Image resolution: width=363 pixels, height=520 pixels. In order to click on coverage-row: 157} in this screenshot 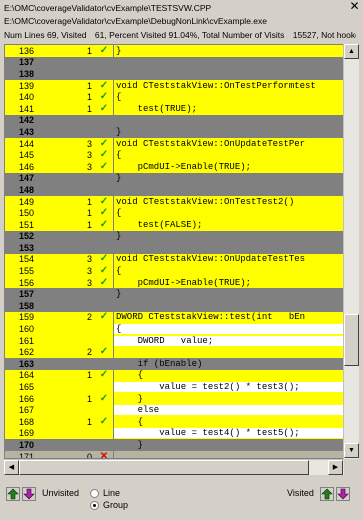, I will do `click(174, 294)`.